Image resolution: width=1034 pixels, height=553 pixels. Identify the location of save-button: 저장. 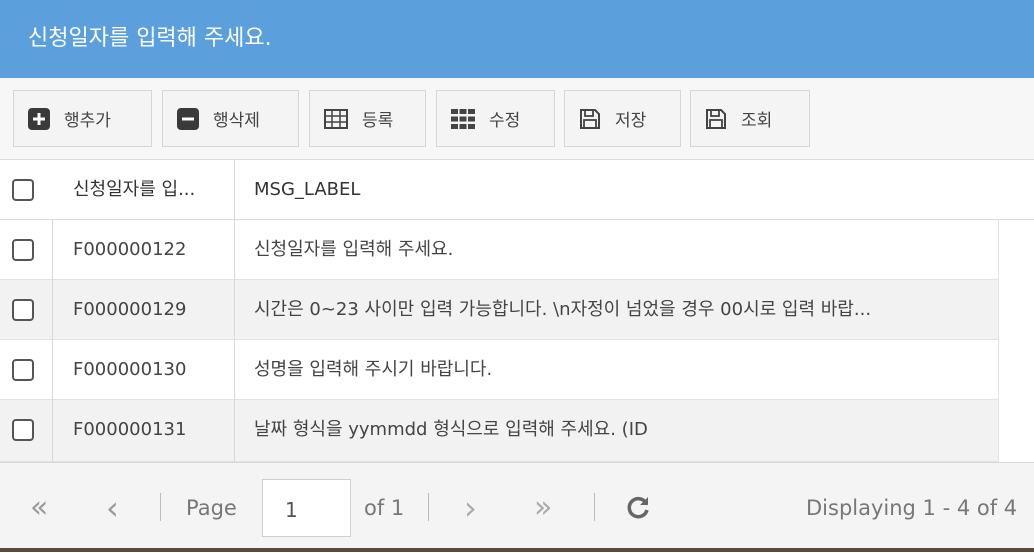
(622, 118).